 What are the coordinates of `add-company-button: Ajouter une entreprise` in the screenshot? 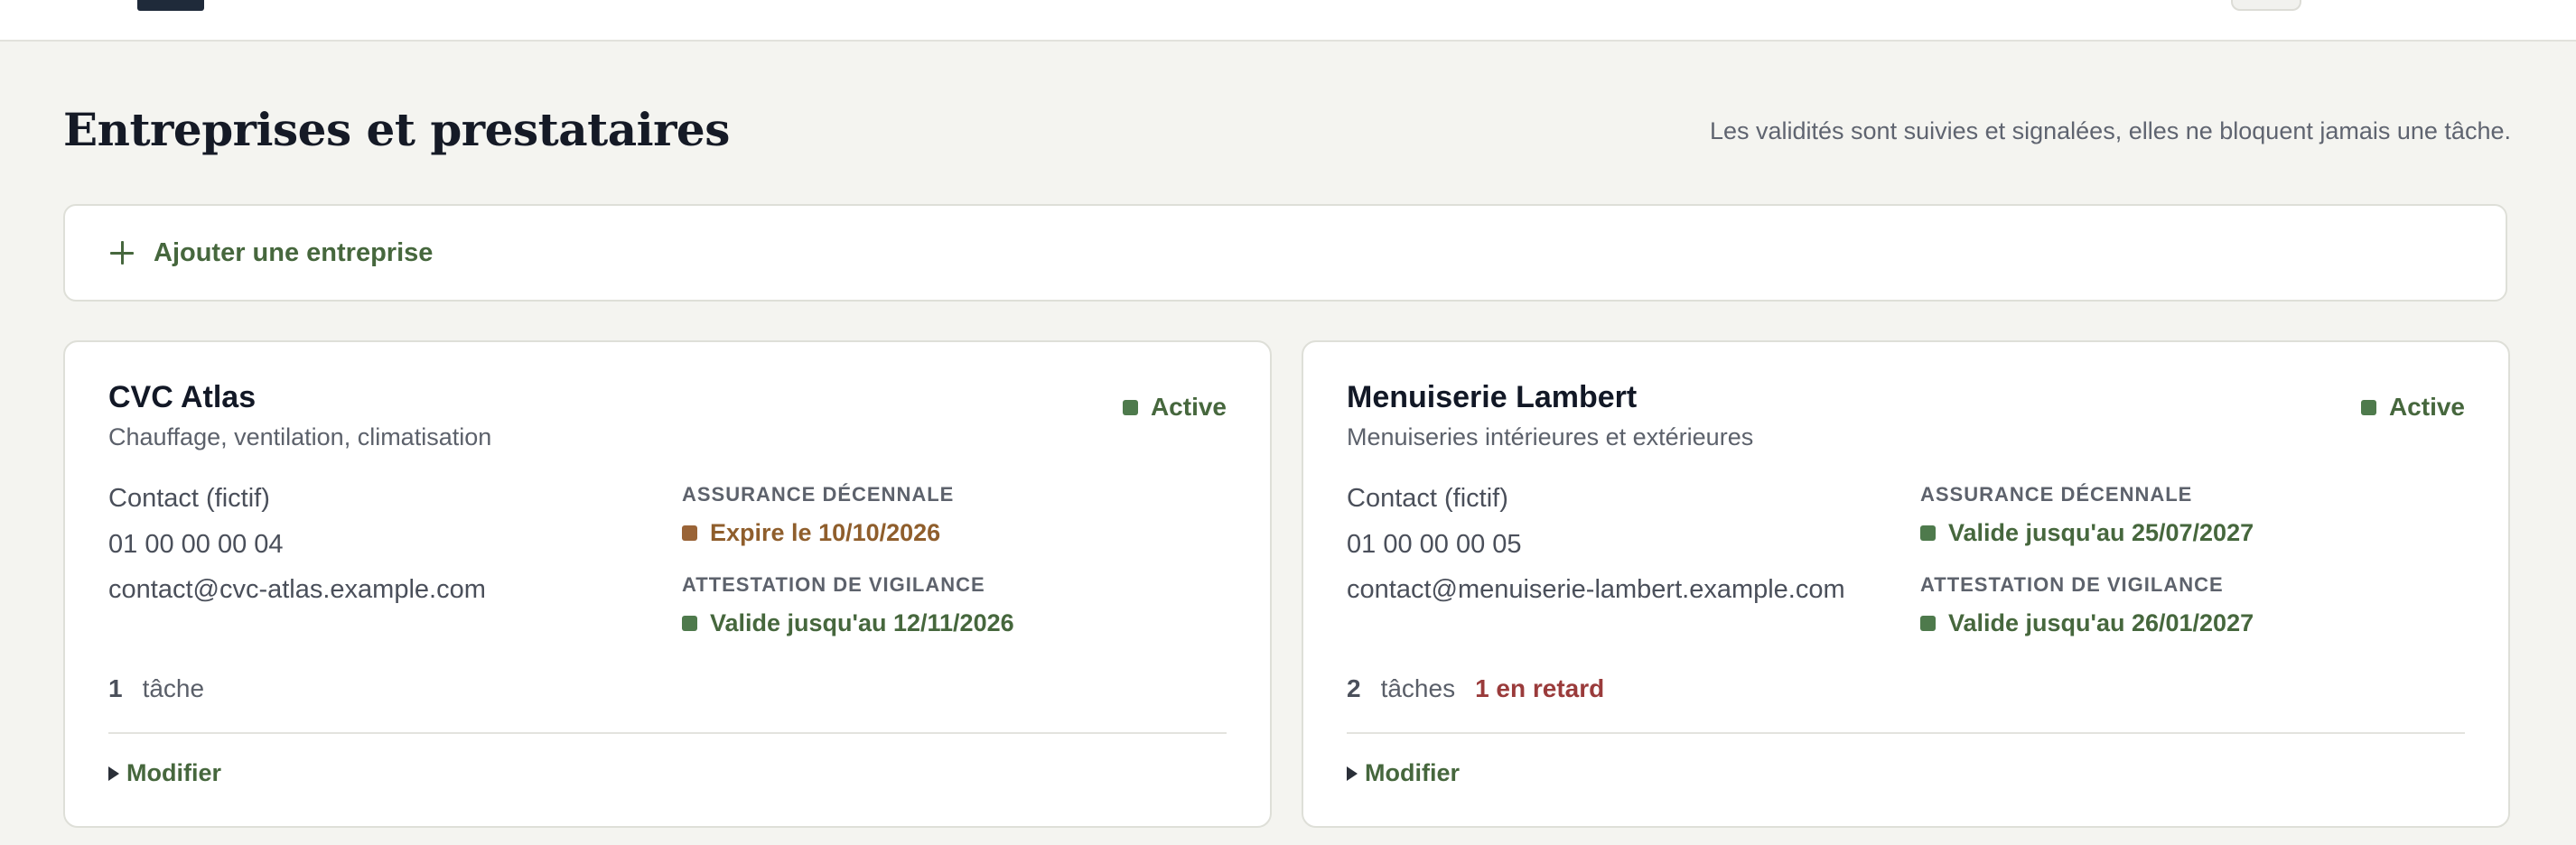 It's located at (271, 253).